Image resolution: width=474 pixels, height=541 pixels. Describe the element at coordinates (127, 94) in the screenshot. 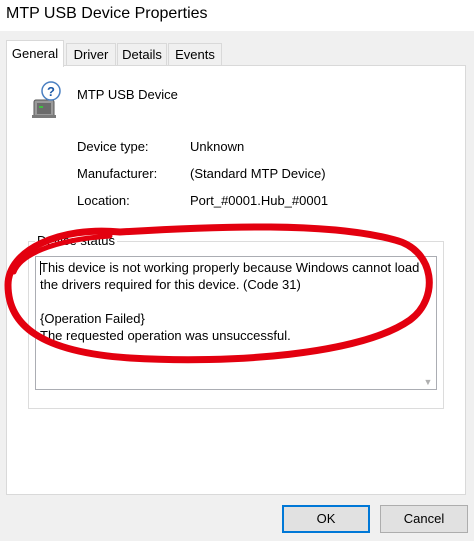

I see `device-name: MTP USB Device` at that location.